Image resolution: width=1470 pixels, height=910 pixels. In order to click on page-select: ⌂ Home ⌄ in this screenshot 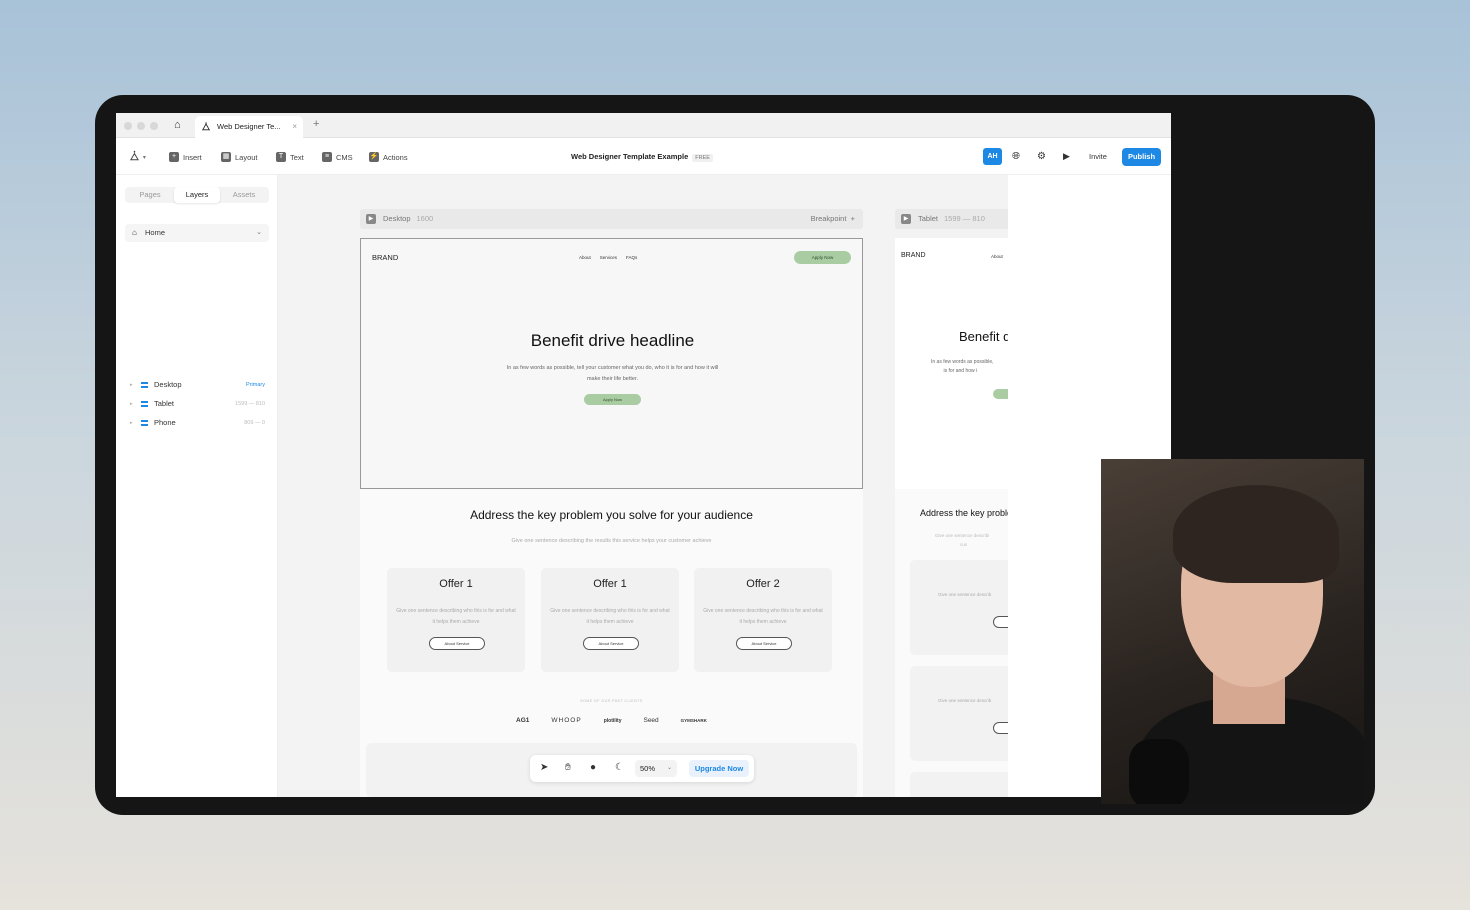, I will do `click(197, 233)`.